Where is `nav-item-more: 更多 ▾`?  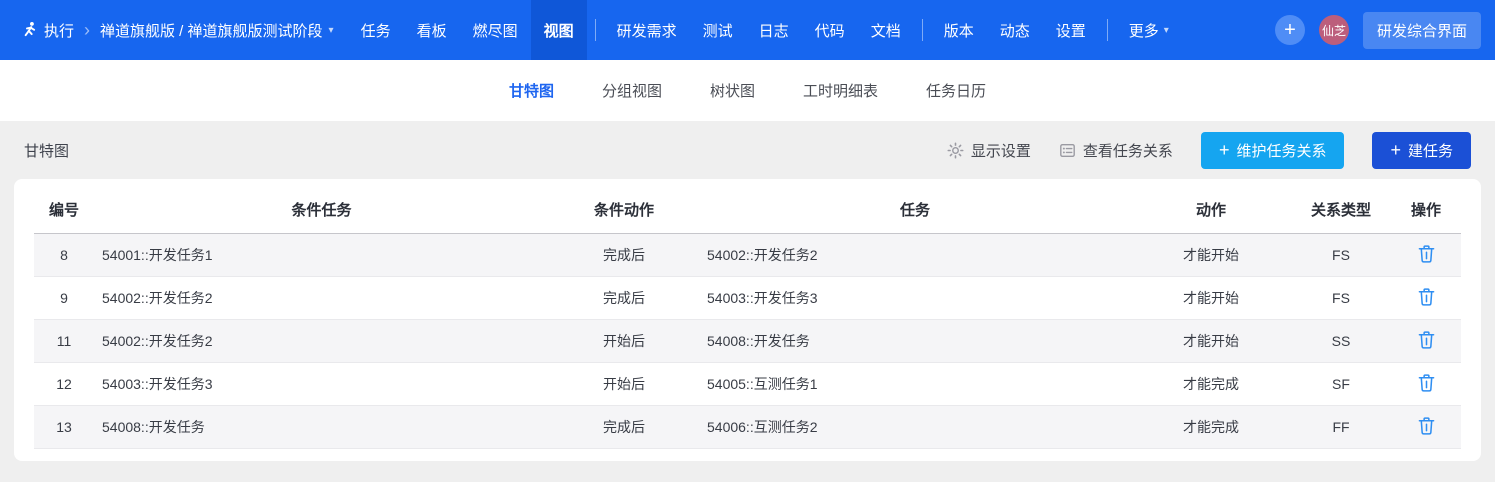
nav-item-more: 更多 ▾ is located at coordinates (1149, 30).